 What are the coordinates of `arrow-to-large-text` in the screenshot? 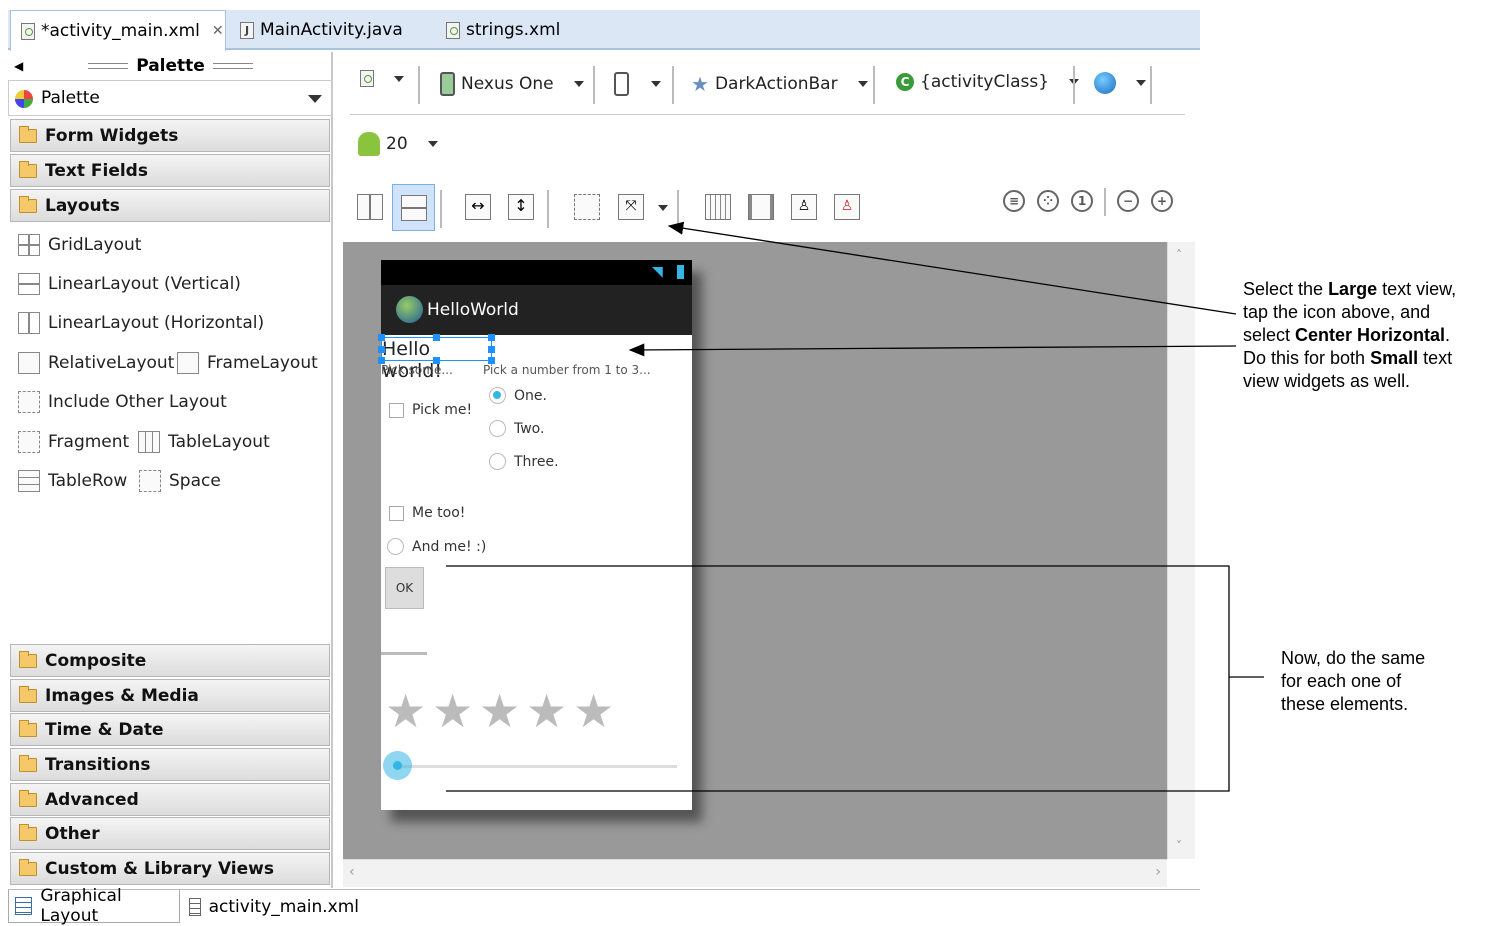 It's located at (932, 350).